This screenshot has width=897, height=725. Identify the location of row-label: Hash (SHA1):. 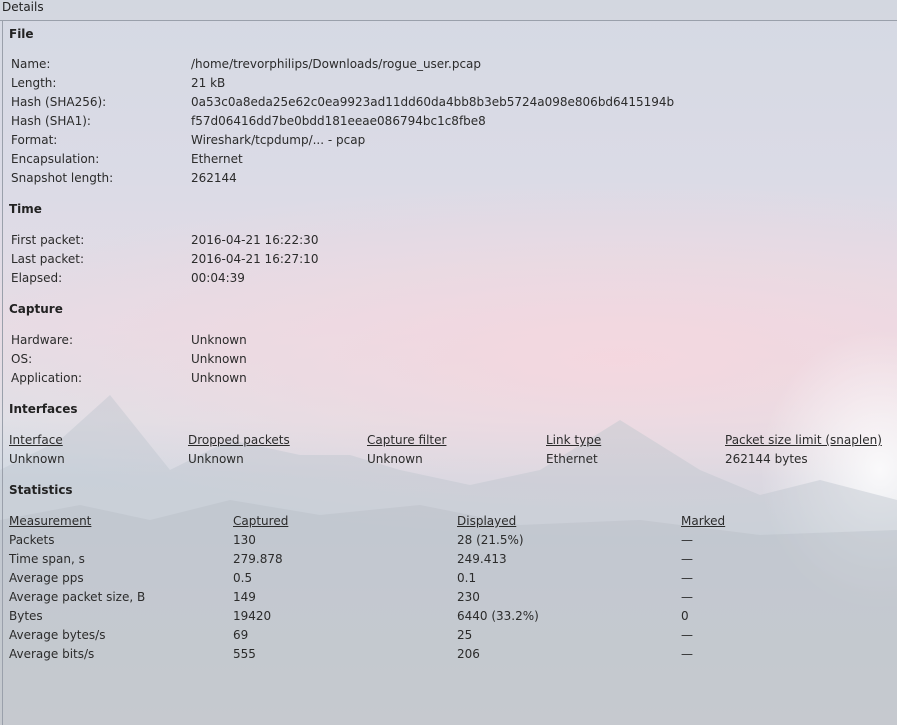
(51, 121).